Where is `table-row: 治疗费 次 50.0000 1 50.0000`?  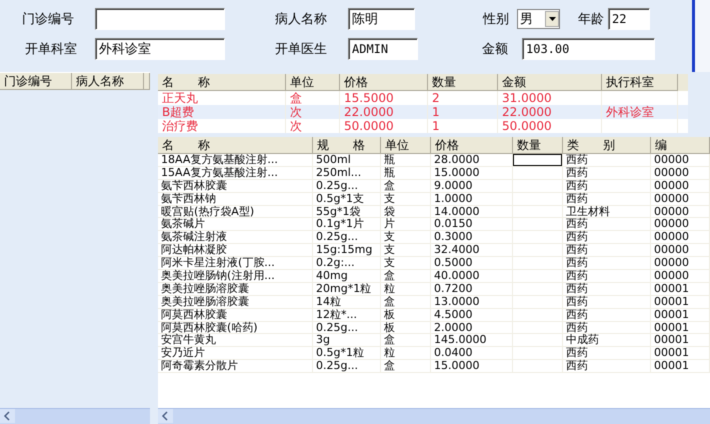 table-row: 治疗费 次 50.0000 1 50.0000 is located at coordinates (423, 126).